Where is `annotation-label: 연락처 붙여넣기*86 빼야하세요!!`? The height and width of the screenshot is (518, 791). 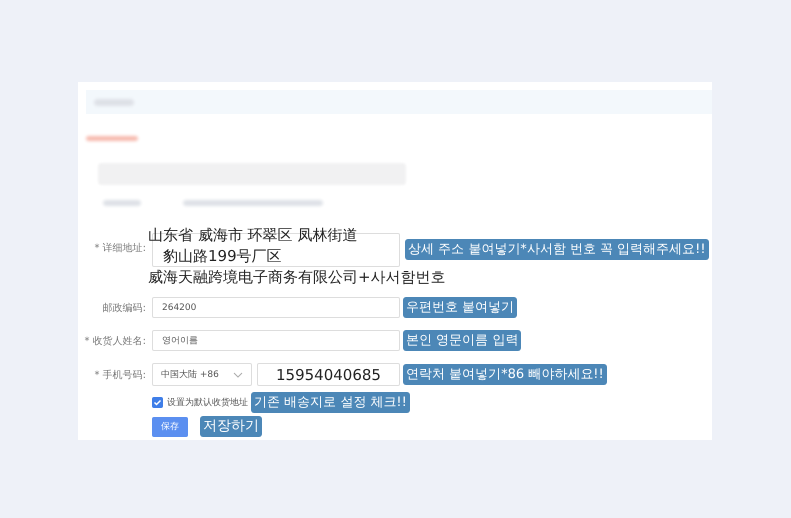
annotation-label: 연락처 붙여넣기*86 빼야하세요!! is located at coordinates (505, 374).